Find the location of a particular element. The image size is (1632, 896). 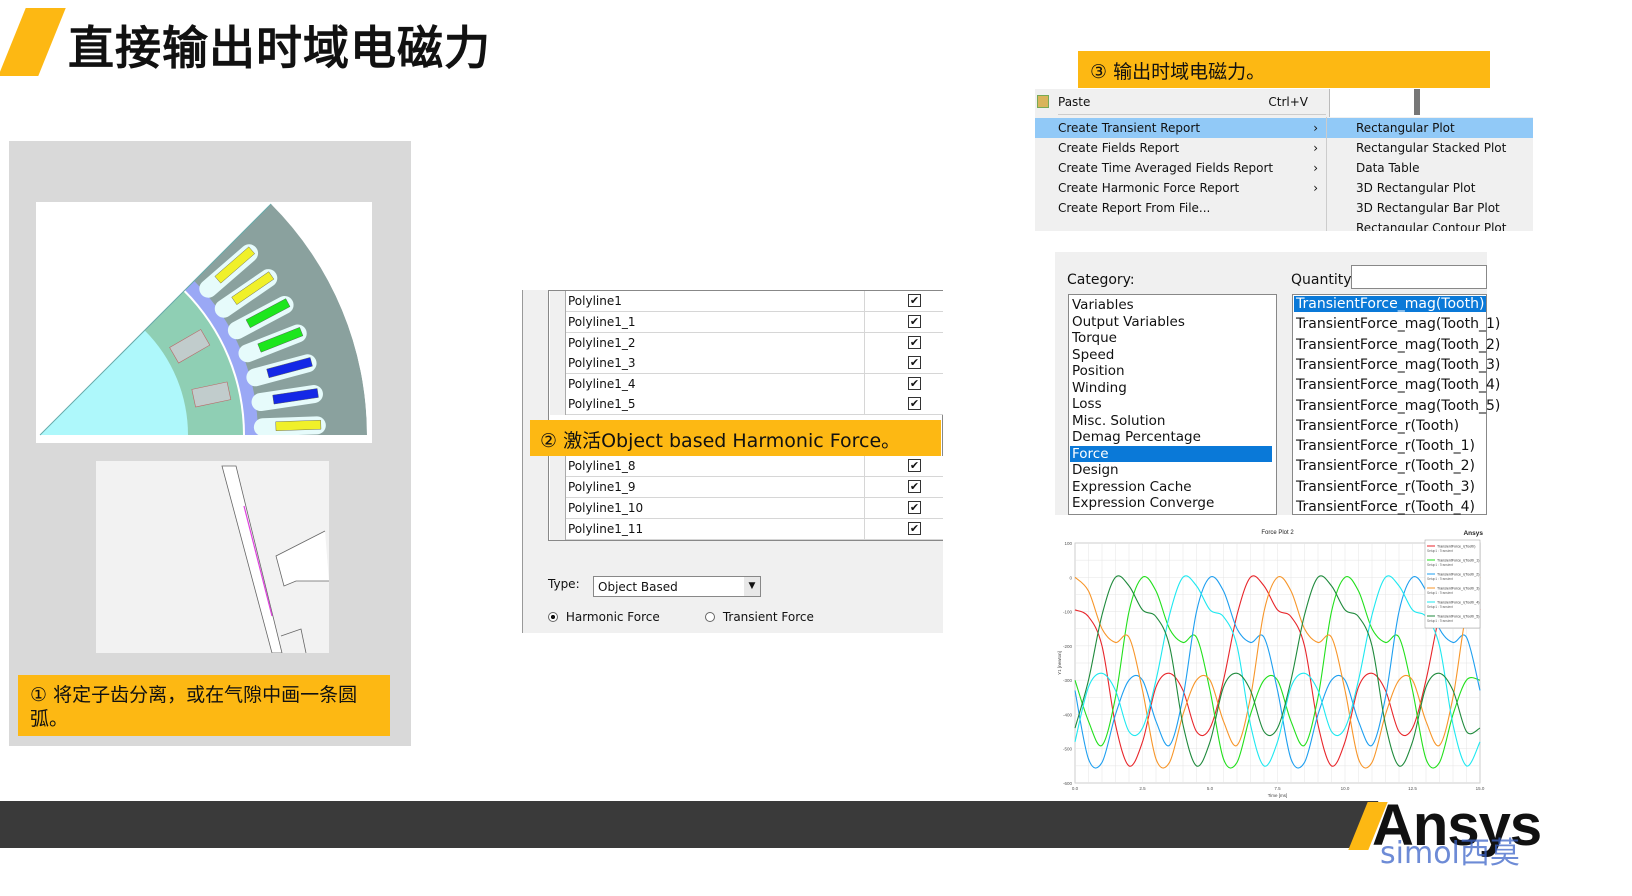

polyline-row: Polyline1_9 ✔ is located at coordinates (746, 487).